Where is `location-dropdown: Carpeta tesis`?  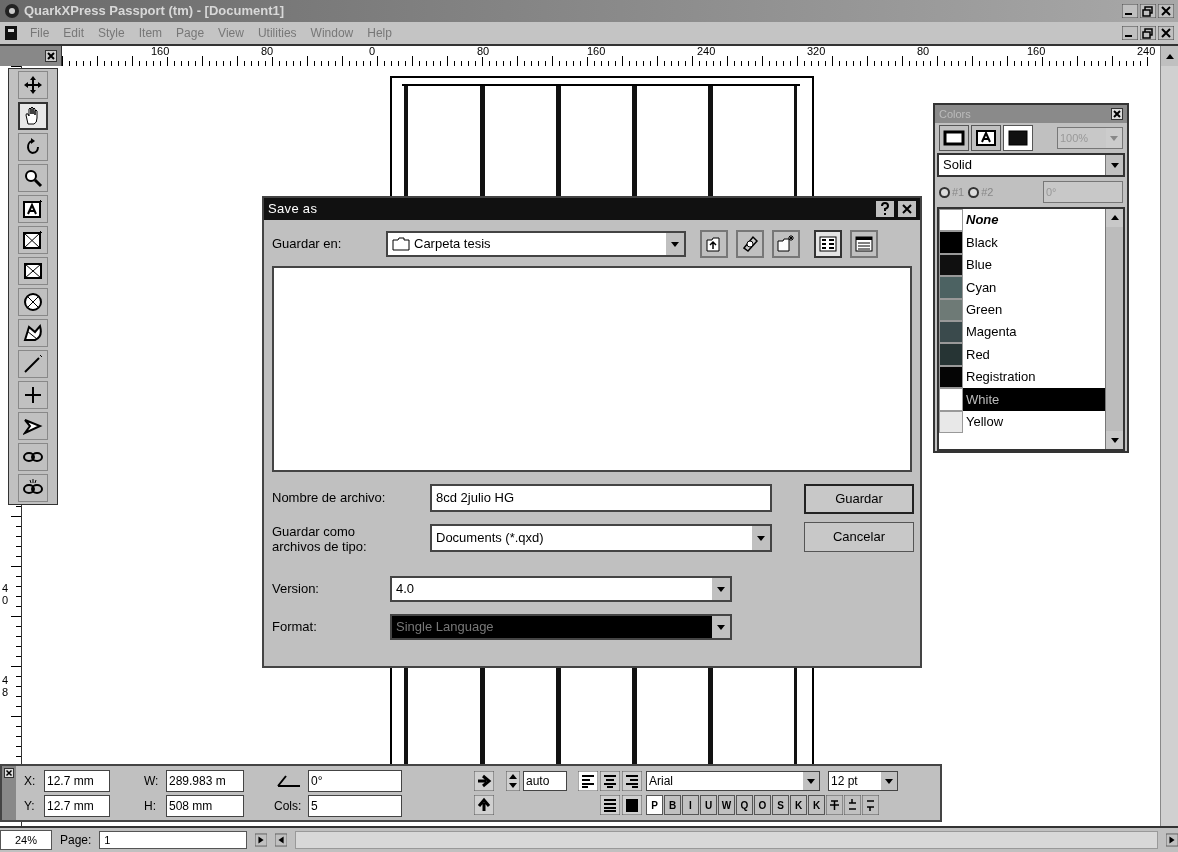 location-dropdown: Carpeta tesis is located at coordinates (536, 244).